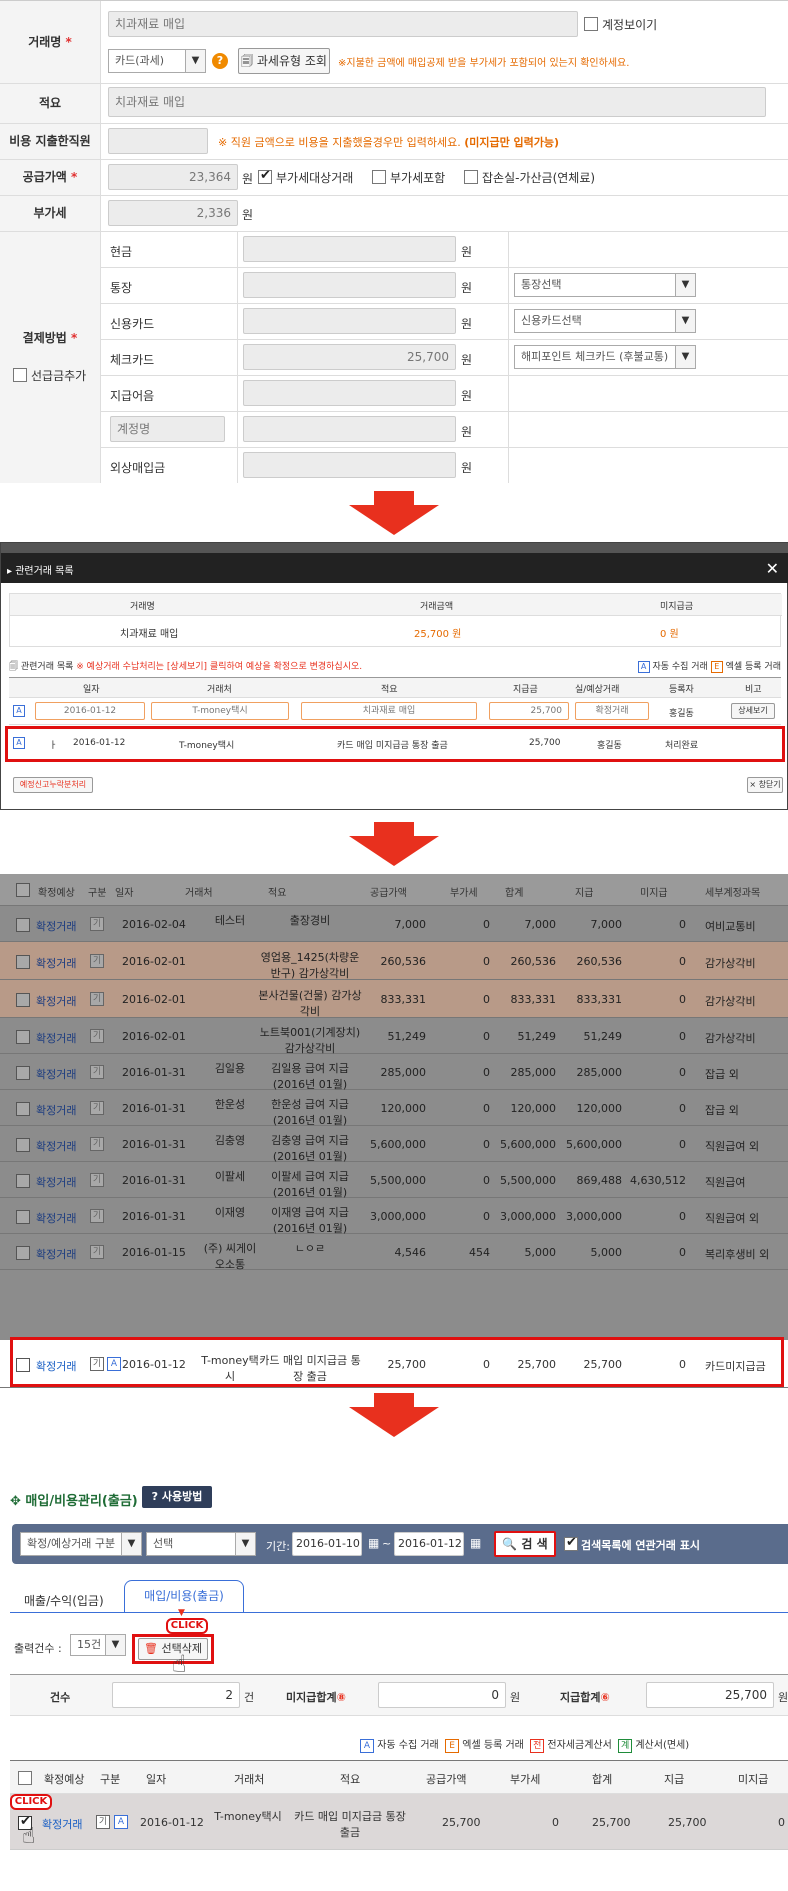 This screenshot has height=1891, width=788. Describe the element at coordinates (394, 568) in the screenshot. I see `modal-header: ▸ 관련거래 목록 ✕` at that location.